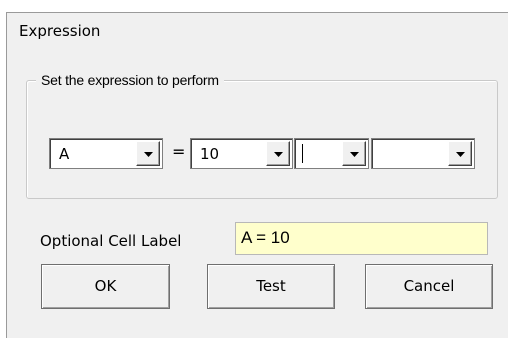 This screenshot has height=340, width=508. I want to click on cancel-button: Cancel, so click(429, 286).